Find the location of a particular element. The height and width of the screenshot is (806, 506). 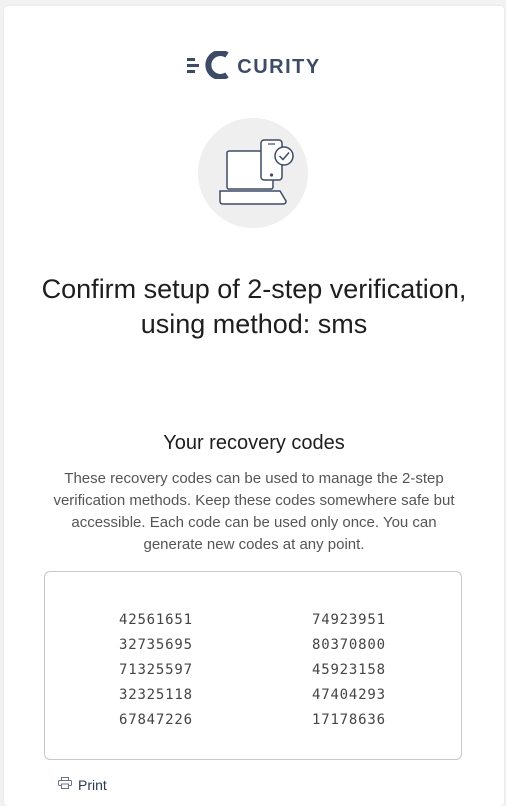

recovery-code: 80370800 is located at coordinates (349, 645).